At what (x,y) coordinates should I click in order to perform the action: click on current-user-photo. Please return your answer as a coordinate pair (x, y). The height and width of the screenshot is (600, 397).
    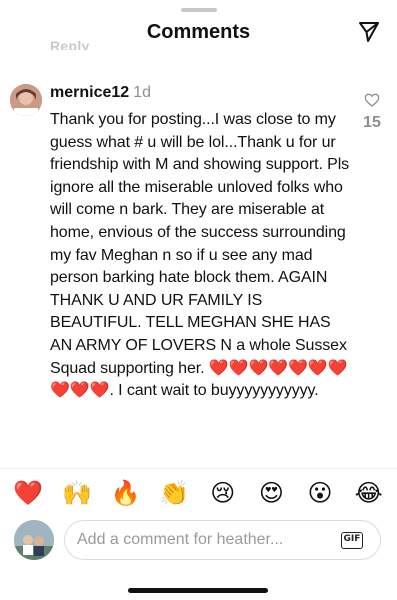
    Looking at the image, I should click on (34, 540).